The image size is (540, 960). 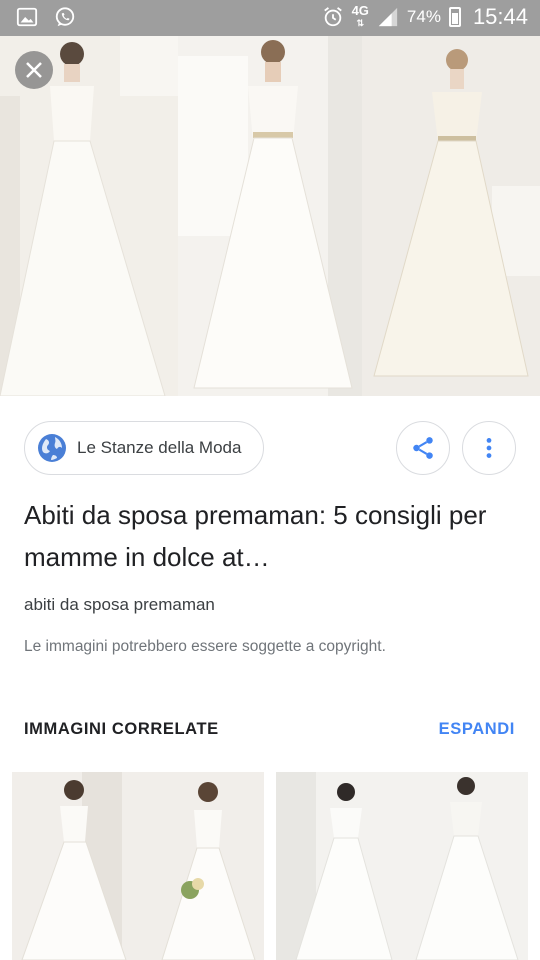 I want to click on source-chip: Le Stanze della Moda, so click(x=144, y=448).